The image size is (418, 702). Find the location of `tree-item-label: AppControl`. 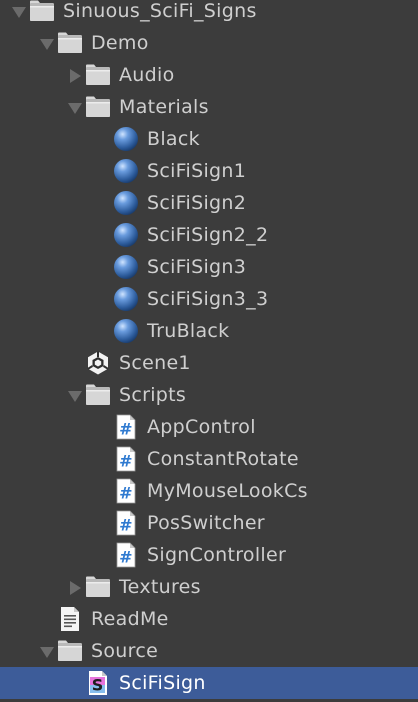

tree-item-label: AppControl is located at coordinates (201, 427).